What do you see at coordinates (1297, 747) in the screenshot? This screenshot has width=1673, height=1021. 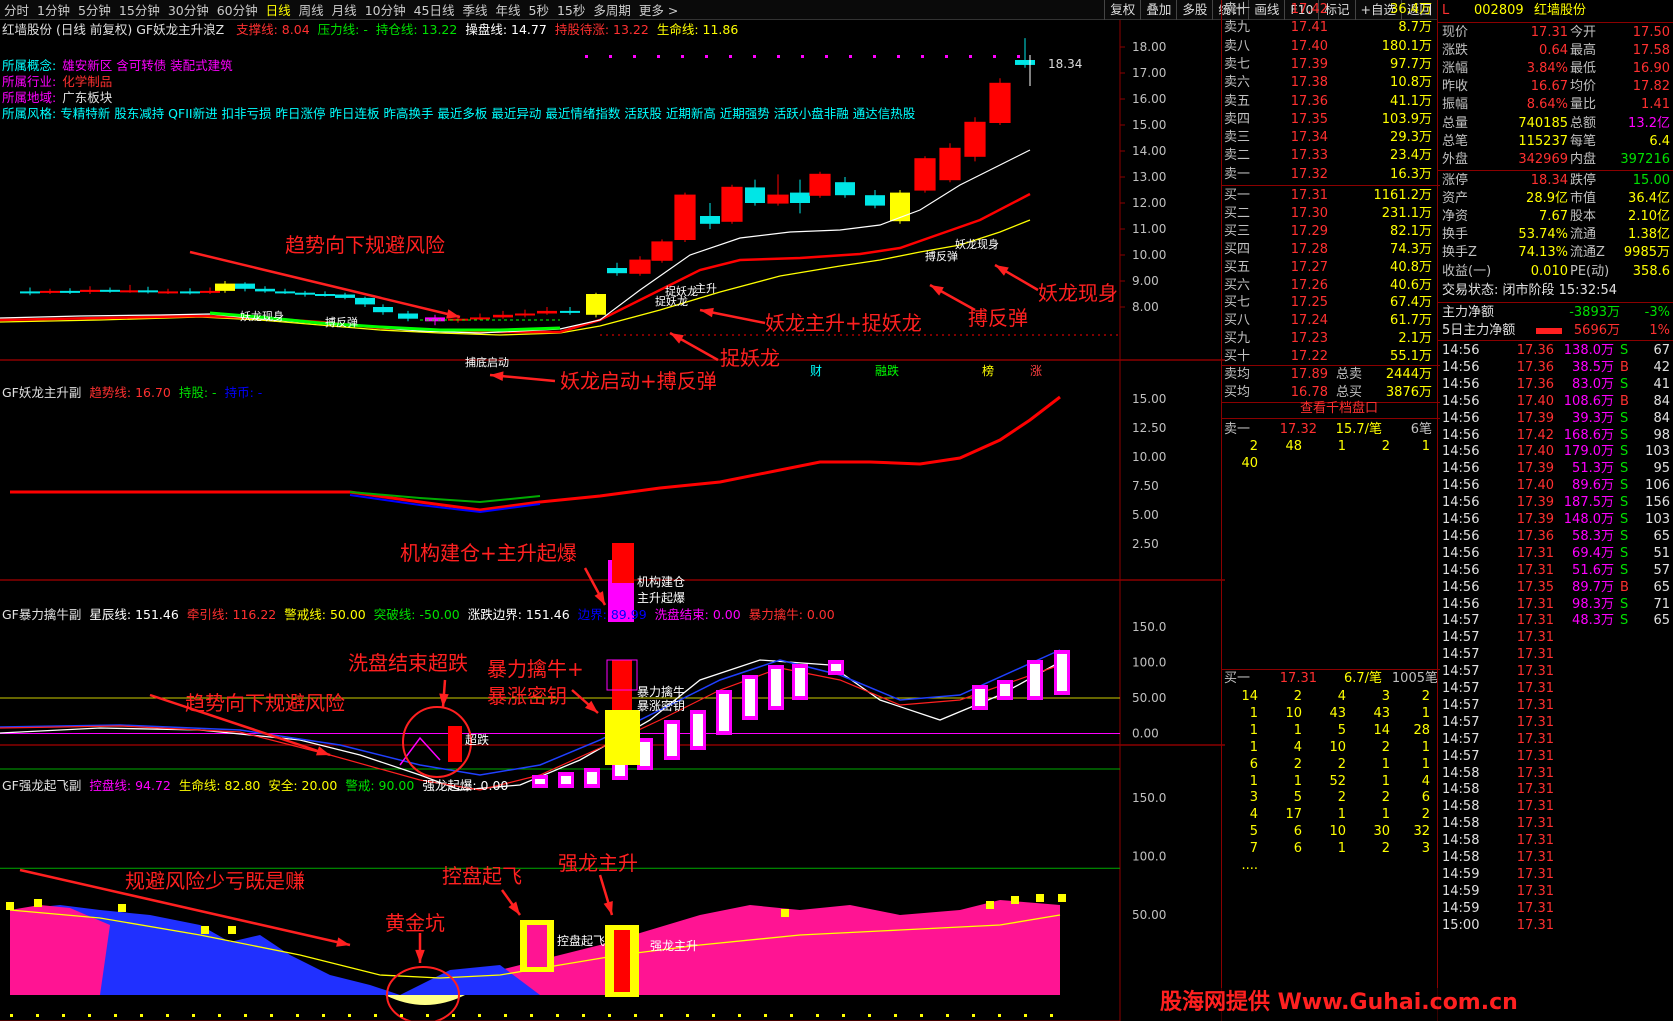 I see `buy1-queue: 4` at bounding box center [1297, 747].